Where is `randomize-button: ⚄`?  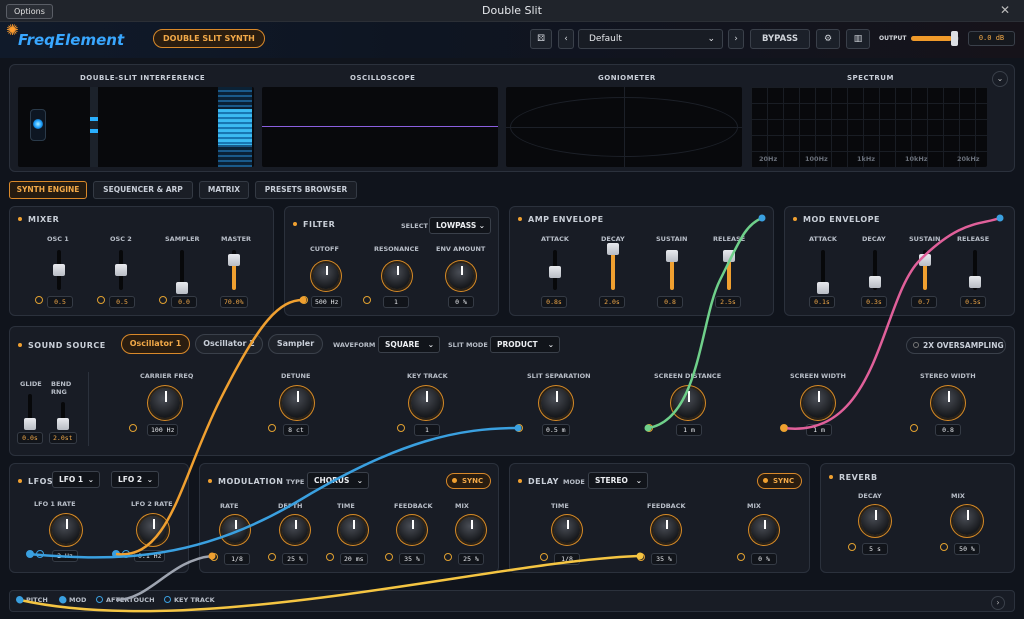
randomize-button: ⚄ is located at coordinates (541, 39).